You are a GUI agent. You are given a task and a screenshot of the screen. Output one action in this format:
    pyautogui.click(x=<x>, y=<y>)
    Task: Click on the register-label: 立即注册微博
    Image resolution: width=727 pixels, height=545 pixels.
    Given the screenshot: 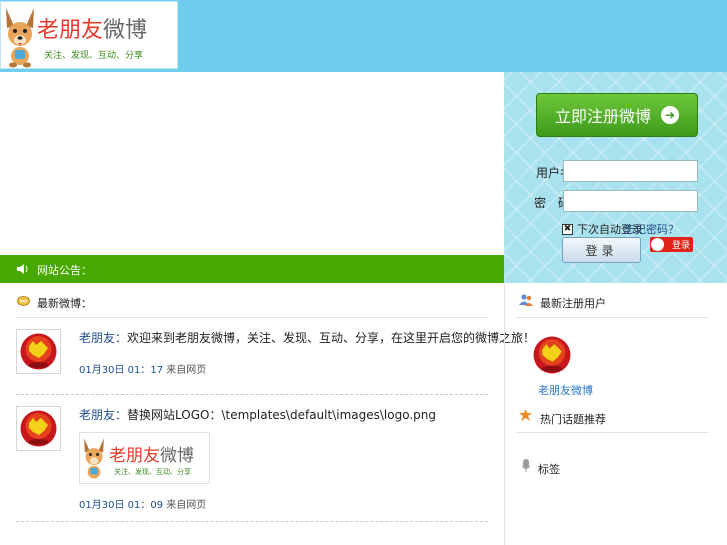 What is the action you would take?
    pyautogui.click(x=602, y=116)
    